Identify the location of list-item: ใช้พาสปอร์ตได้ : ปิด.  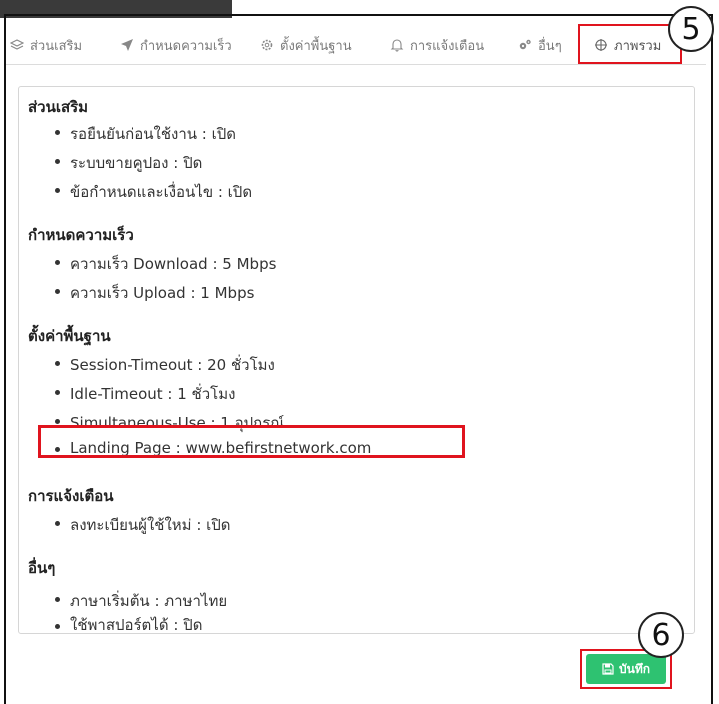
(136, 625).